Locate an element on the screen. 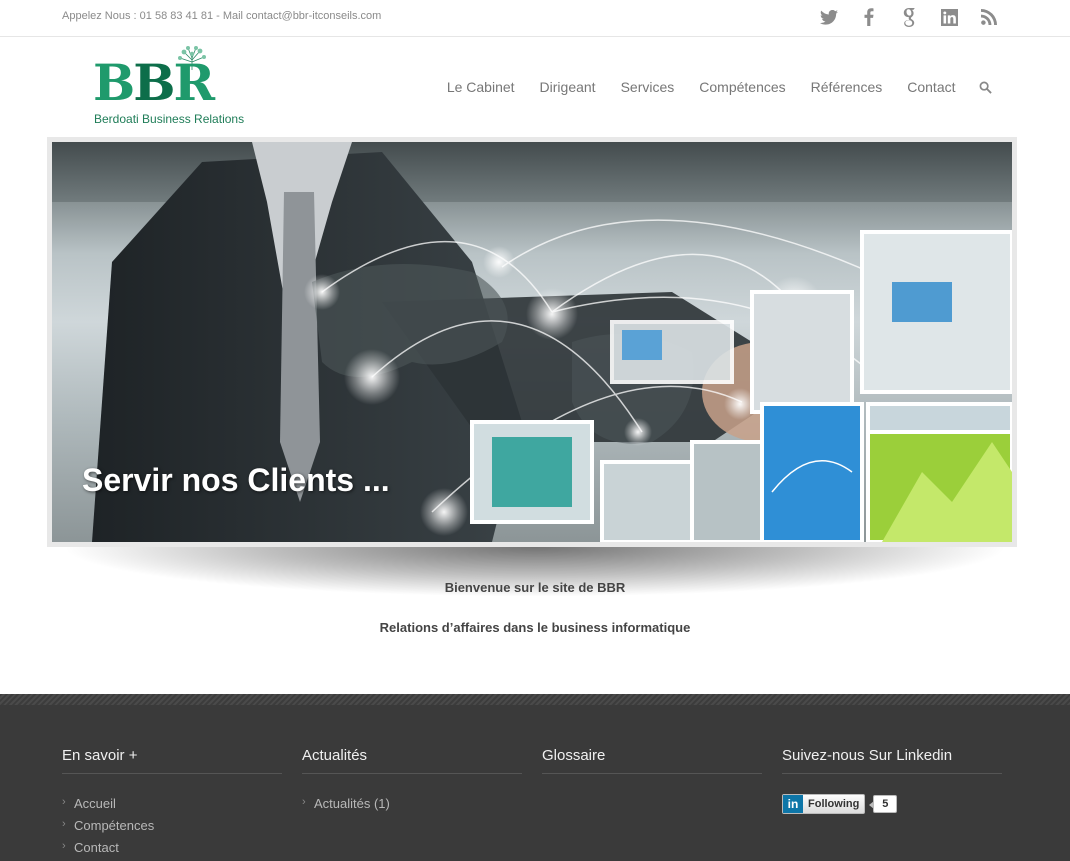 The image size is (1070, 861). footer-col-glossaire: Glossaire is located at coordinates (652, 760).